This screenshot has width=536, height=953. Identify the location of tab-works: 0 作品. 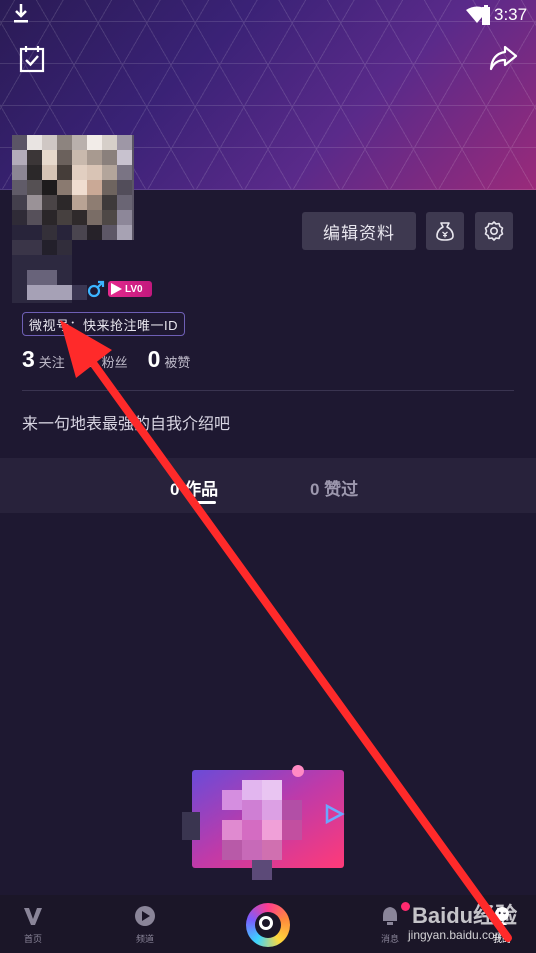
(194, 487).